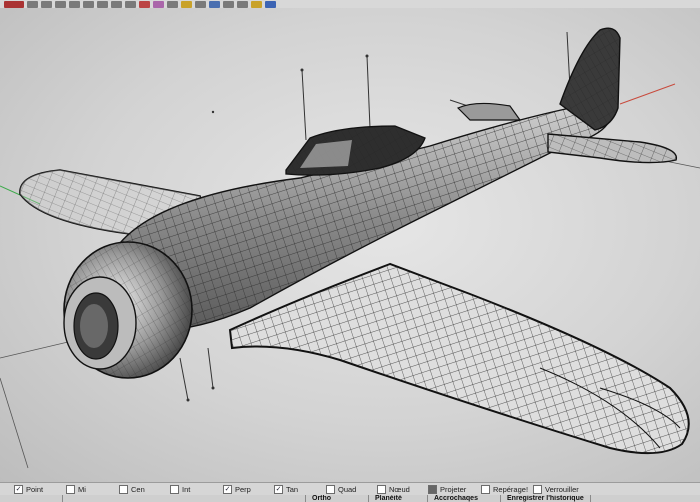 This screenshot has width=700, height=502. I want to click on standard-icon, so click(14, 4).